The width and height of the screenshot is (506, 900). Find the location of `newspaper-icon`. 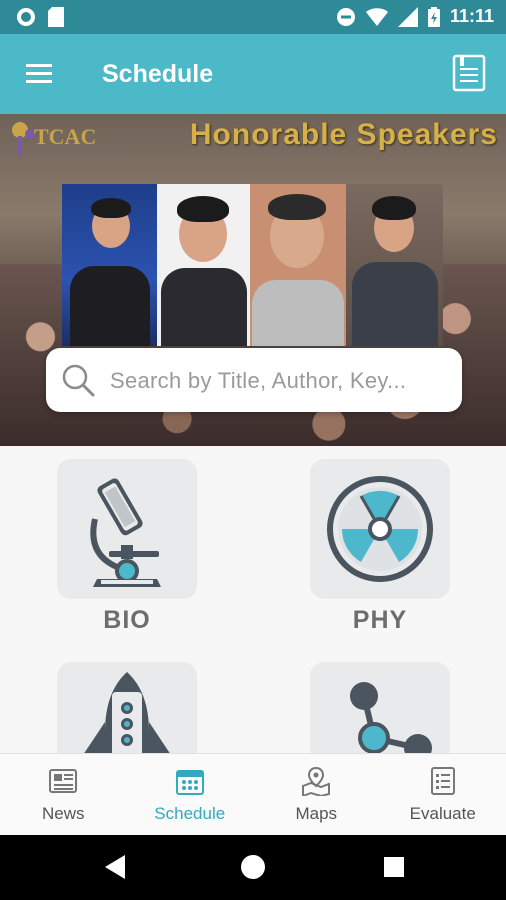

newspaper-icon is located at coordinates (63, 781).